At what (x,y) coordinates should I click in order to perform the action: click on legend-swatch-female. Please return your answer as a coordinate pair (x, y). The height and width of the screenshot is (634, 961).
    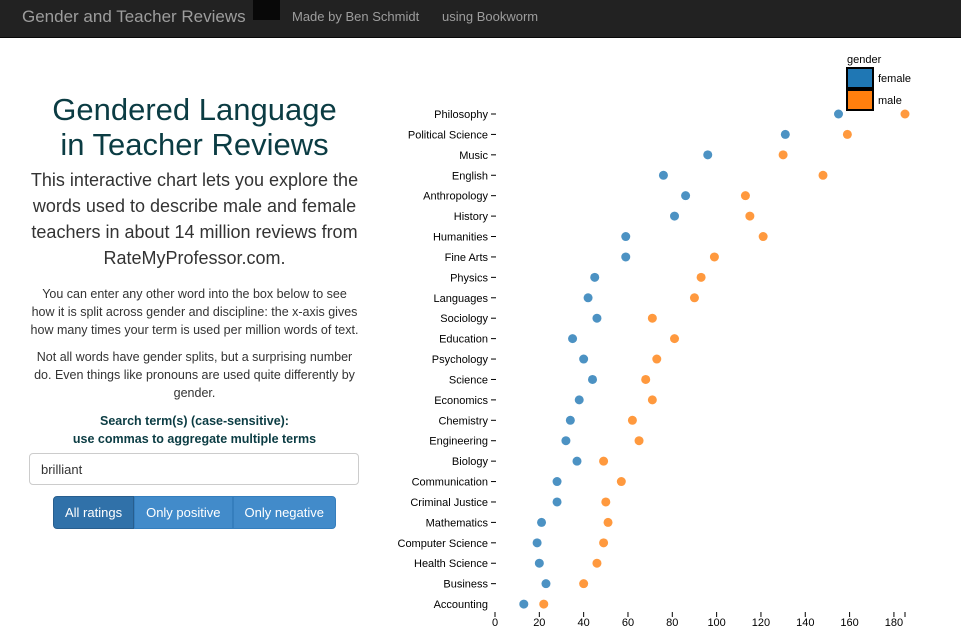
    Looking at the image, I should click on (860, 78).